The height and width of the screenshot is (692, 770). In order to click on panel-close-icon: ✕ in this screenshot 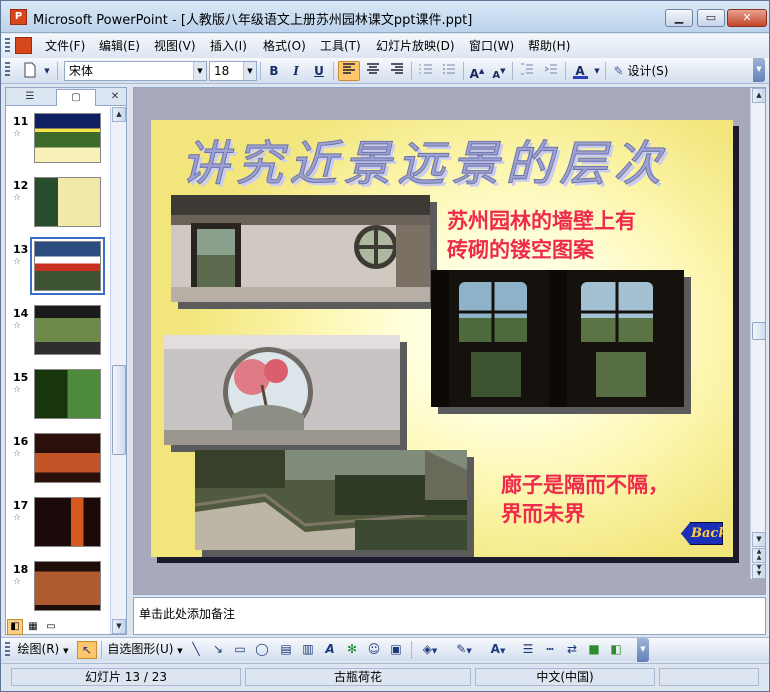, I will do `click(115, 97)`.